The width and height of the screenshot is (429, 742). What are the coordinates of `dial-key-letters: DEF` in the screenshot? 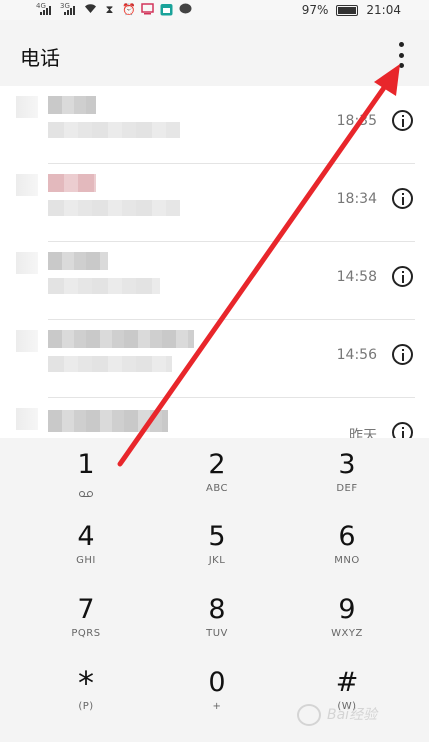 It's located at (347, 488).